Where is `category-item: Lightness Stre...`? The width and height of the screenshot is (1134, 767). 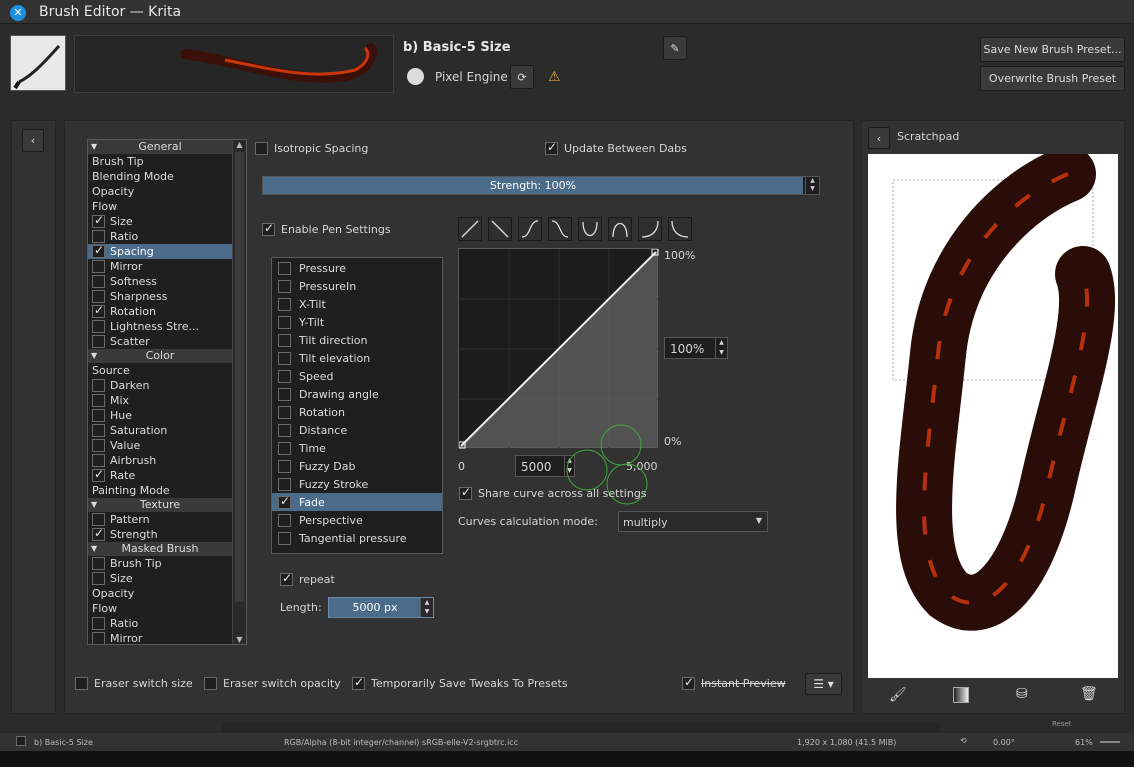
category-item: Lightness Stre... is located at coordinates (160, 326).